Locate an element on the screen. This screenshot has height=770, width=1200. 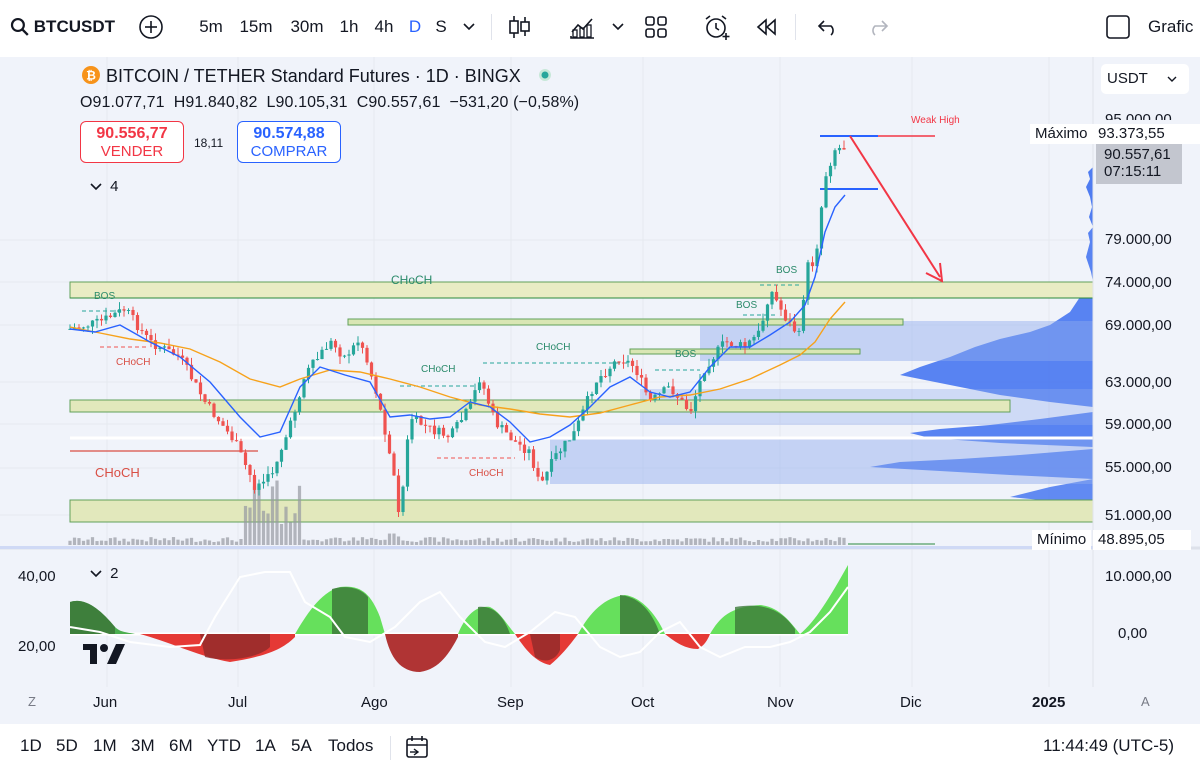
fullscreen-checkbox is located at coordinates (1118, 27).